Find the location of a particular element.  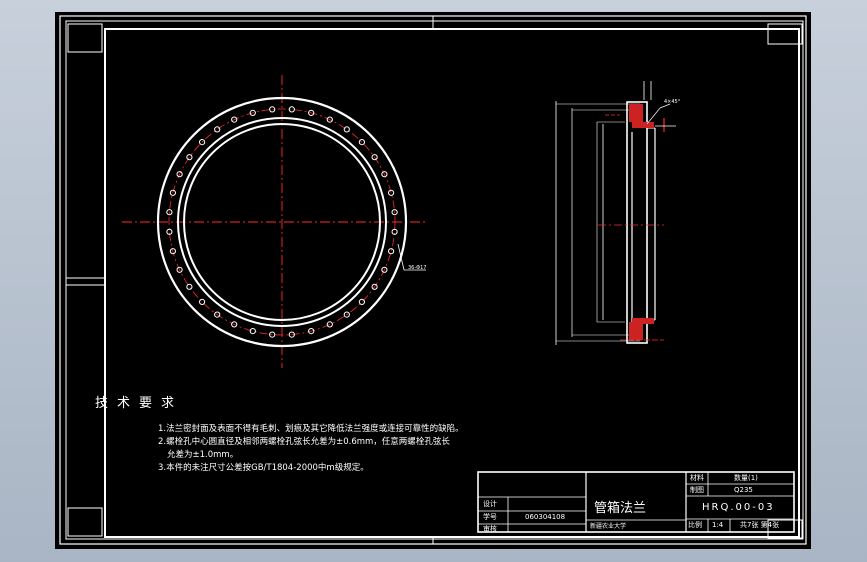

student-id: 060304108 is located at coordinates (545, 517).